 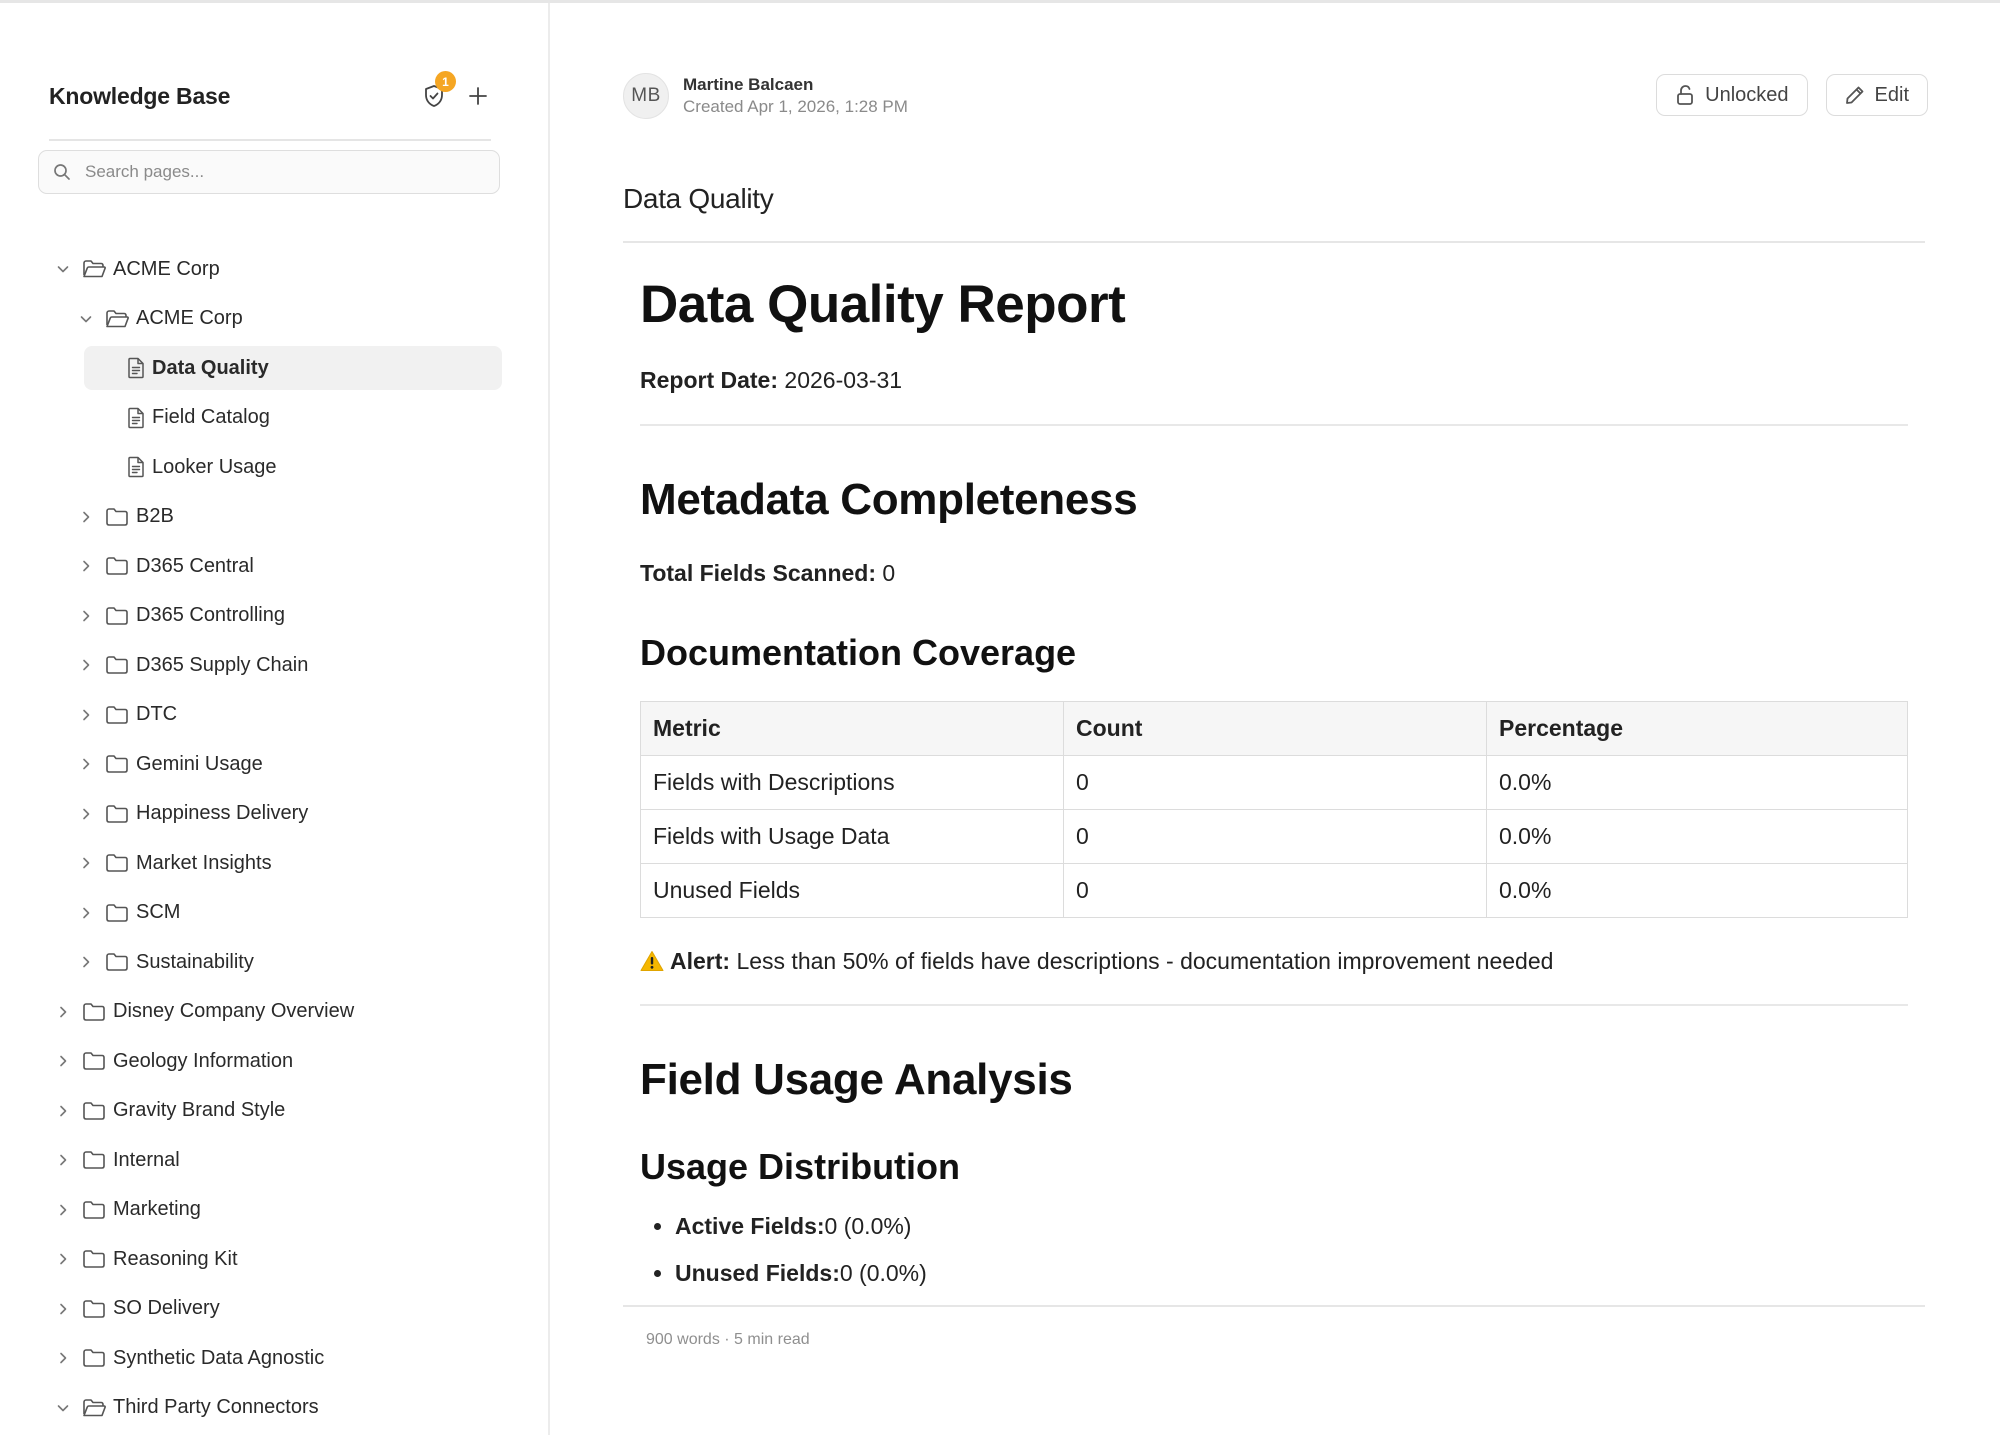 What do you see at coordinates (748, 84) in the screenshot?
I see `author-name: Martine Balcaen` at bounding box center [748, 84].